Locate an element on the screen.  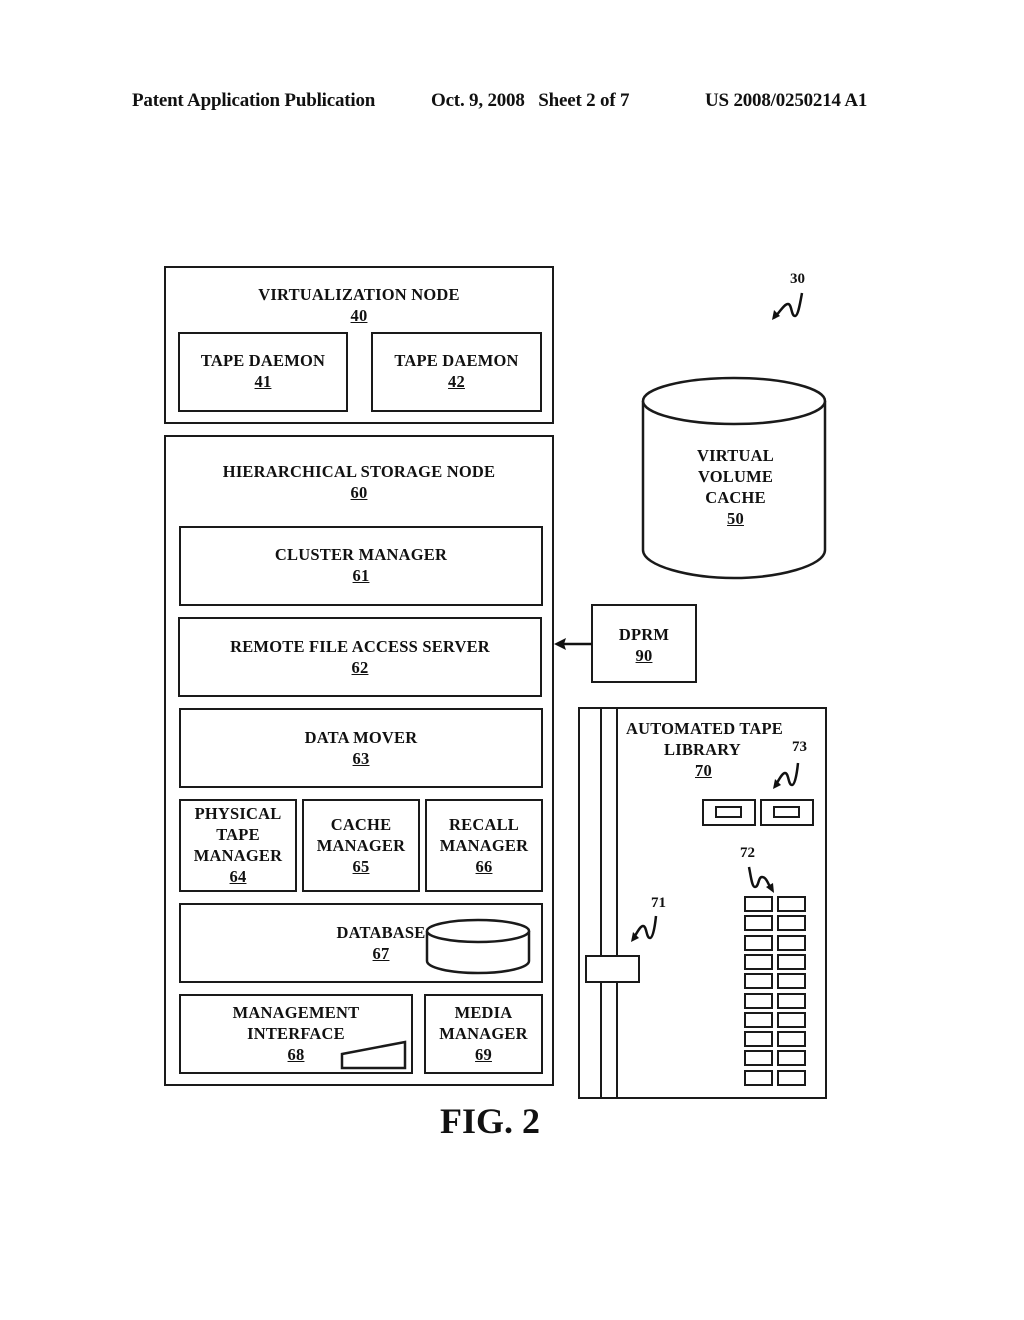
dprm: DPRM 90 is located at coordinates (644, 643).